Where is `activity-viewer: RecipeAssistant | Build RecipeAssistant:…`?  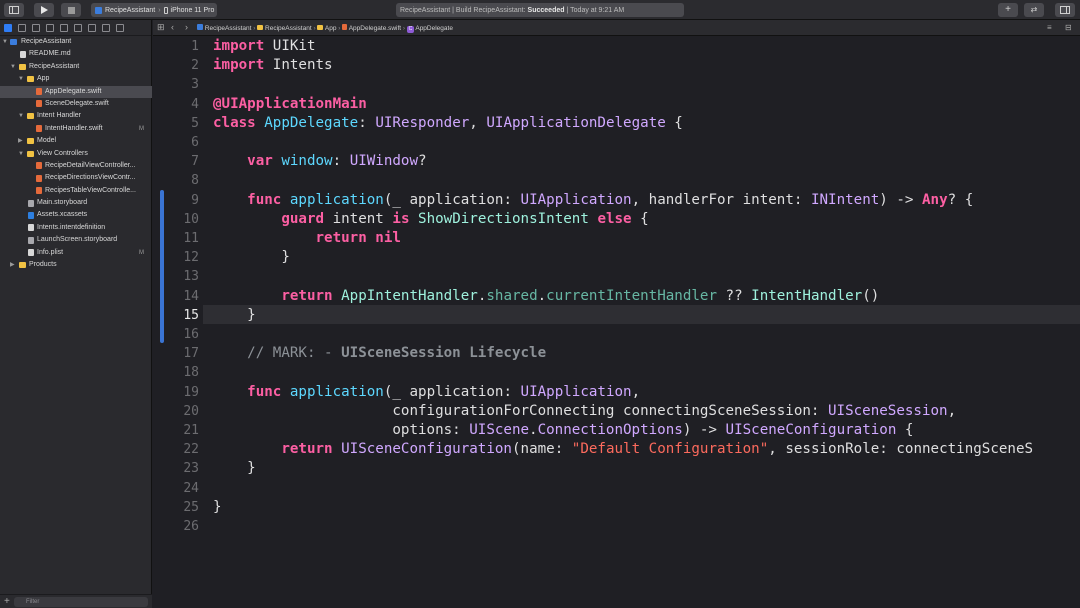 activity-viewer: RecipeAssistant | Build RecipeAssistant:… is located at coordinates (540, 10).